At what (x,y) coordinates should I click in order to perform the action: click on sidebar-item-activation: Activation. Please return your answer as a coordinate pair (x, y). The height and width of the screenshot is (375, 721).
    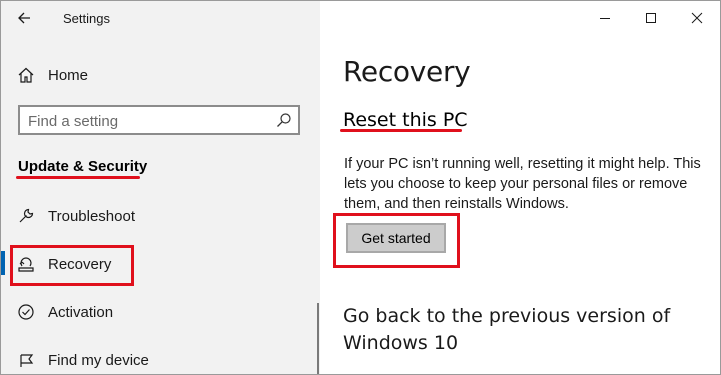
    Looking at the image, I should click on (160, 312).